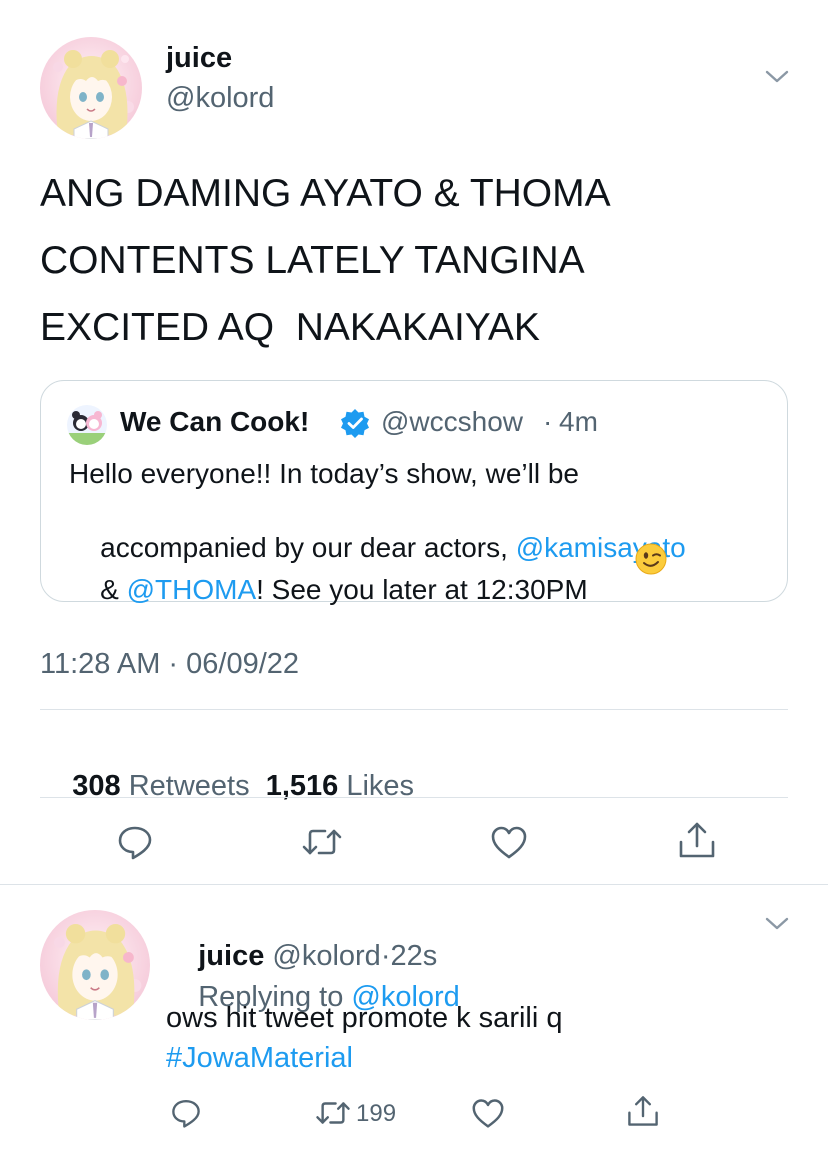 Image resolution: width=828 pixels, height=1150 pixels. I want to click on mention-link: @THOMA, so click(192, 589).